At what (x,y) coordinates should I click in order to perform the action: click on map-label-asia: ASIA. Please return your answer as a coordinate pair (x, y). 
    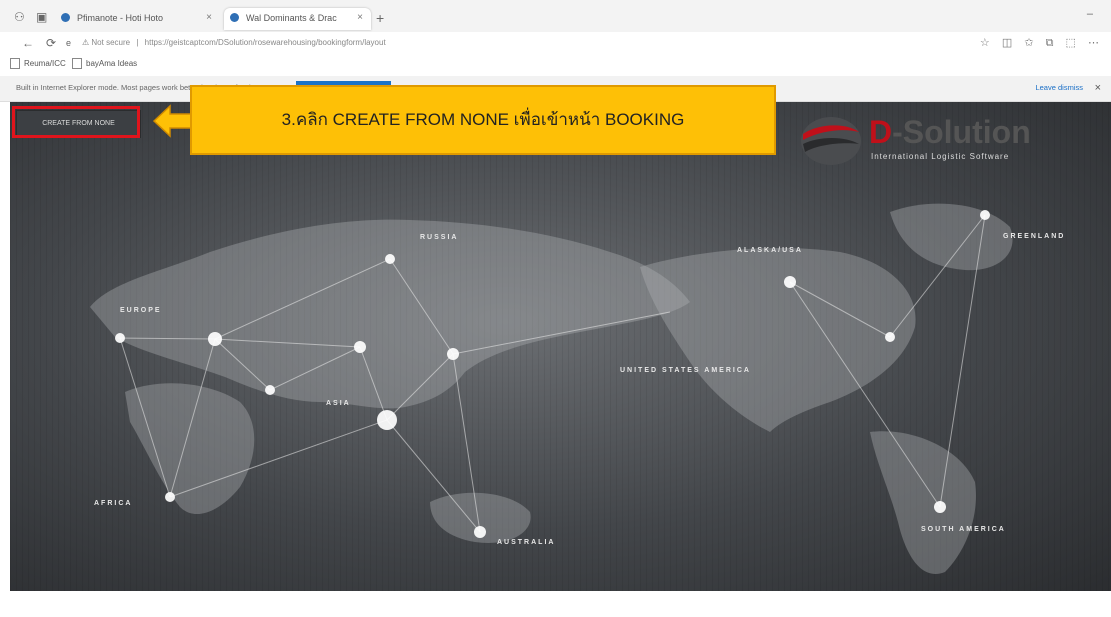
    Looking at the image, I should click on (338, 403).